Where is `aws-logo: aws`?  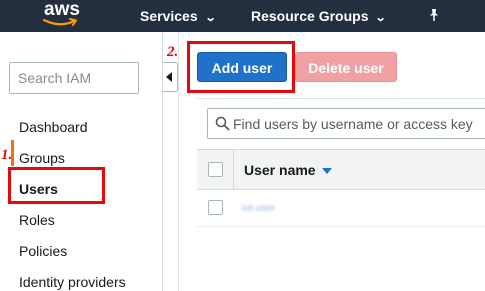
aws-logo: aws is located at coordinates (64, 16).